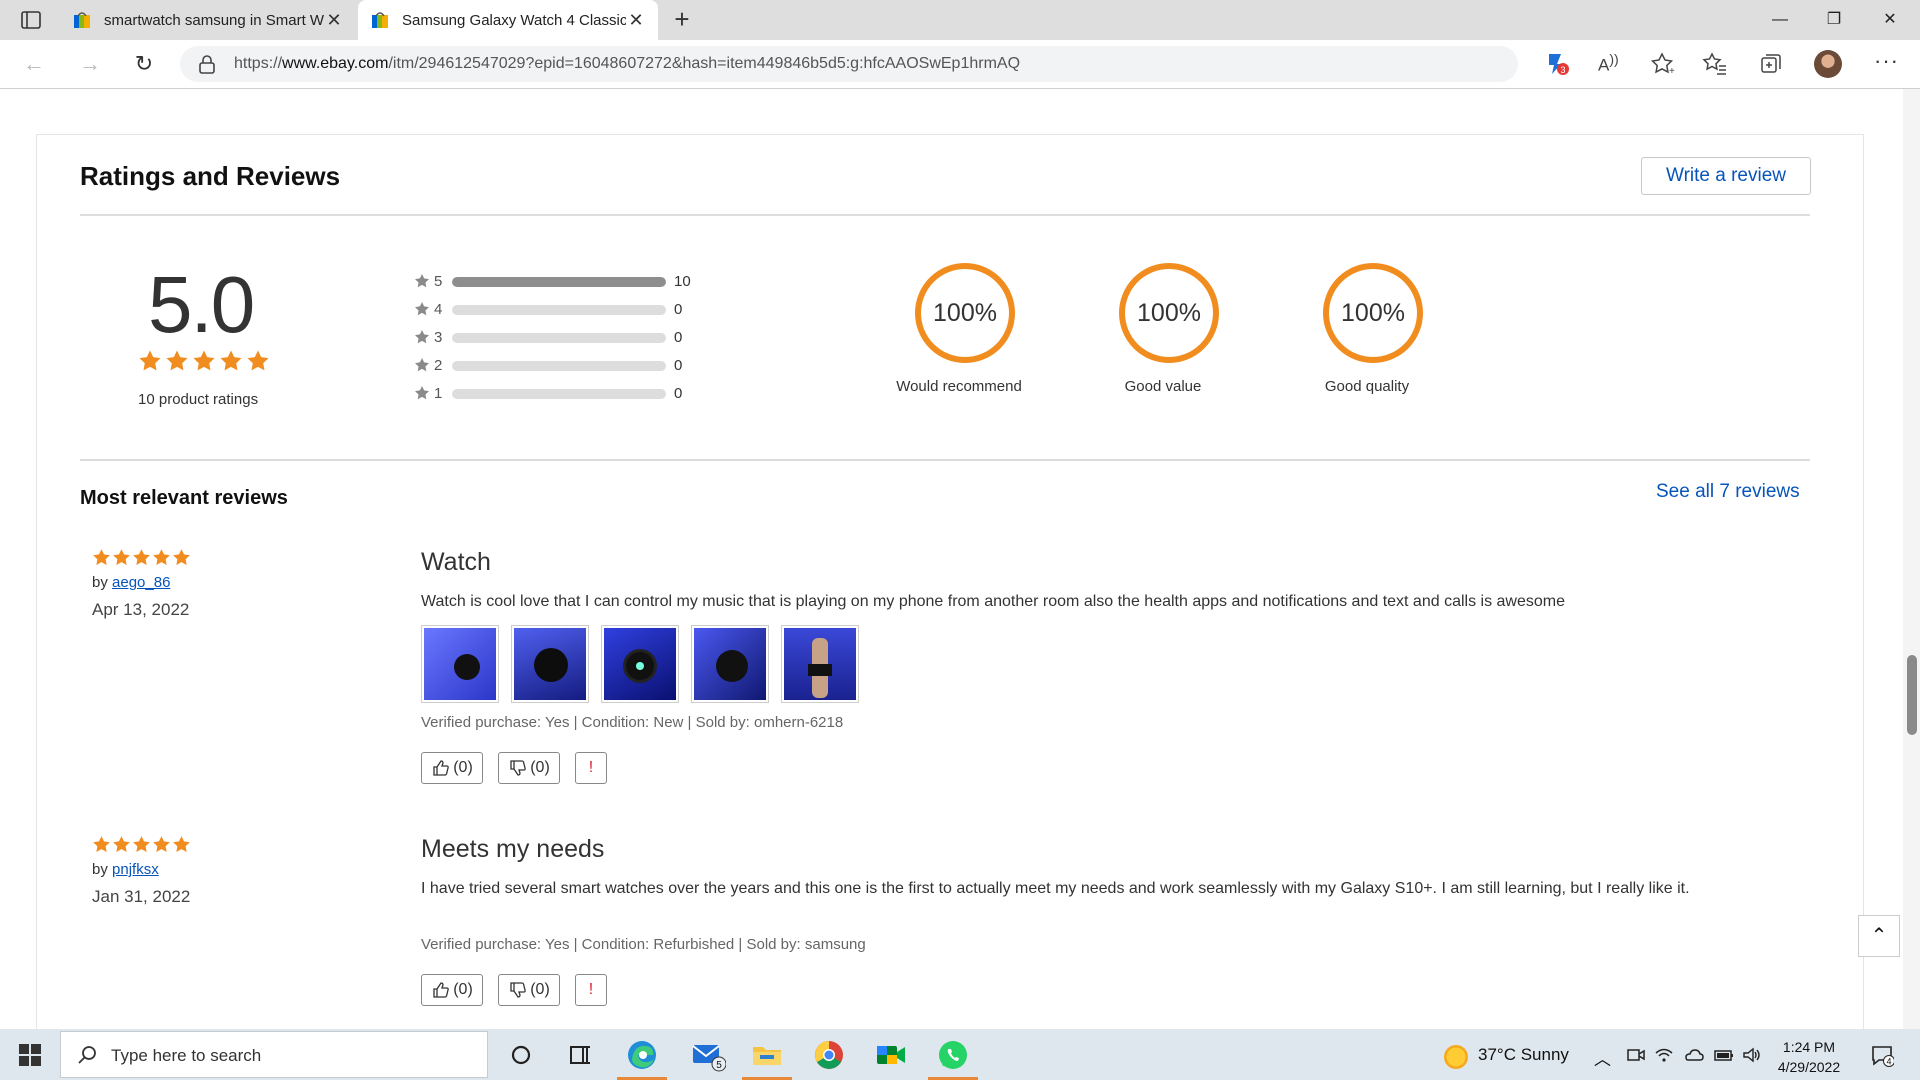 The image size is (1920, 1080). What do you see at coordinates (1911, 559) in the screenshot?
I see `page-scrollbar` at bounding box center [1911, 559].